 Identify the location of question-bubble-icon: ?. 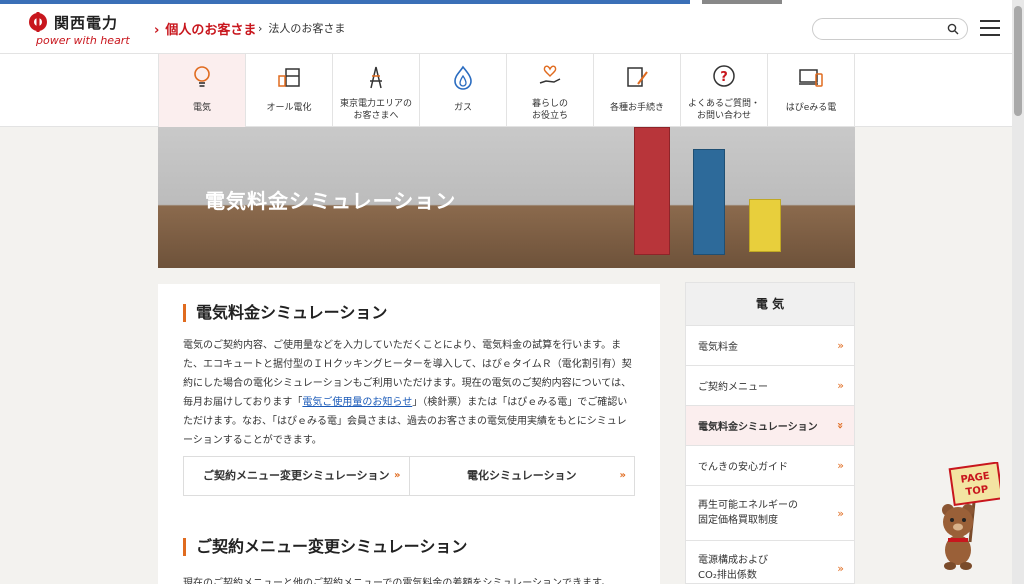
(724, 76).